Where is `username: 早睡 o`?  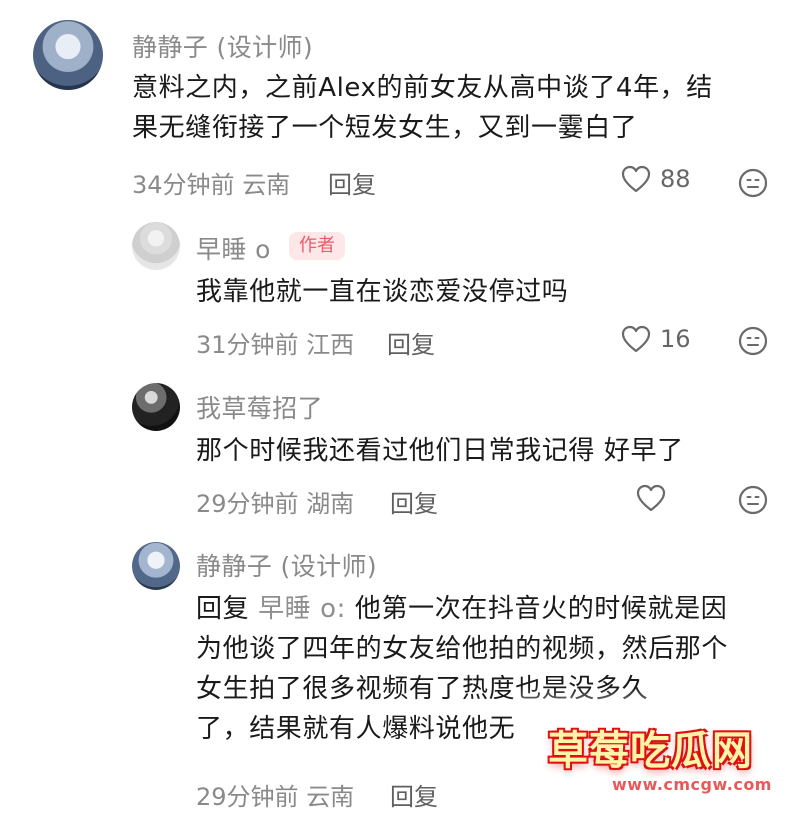 username: 早睡 o is located at coordinates (233, 248).